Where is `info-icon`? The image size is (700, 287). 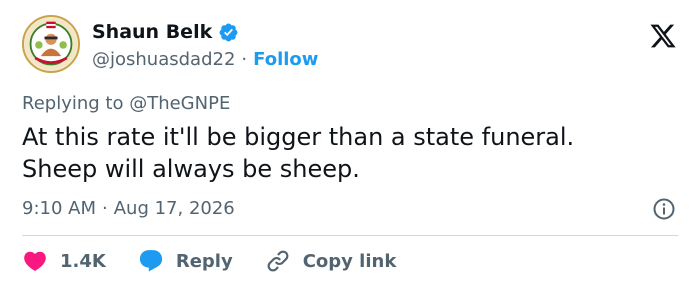
info-icon is located at coordinates (664, 209).